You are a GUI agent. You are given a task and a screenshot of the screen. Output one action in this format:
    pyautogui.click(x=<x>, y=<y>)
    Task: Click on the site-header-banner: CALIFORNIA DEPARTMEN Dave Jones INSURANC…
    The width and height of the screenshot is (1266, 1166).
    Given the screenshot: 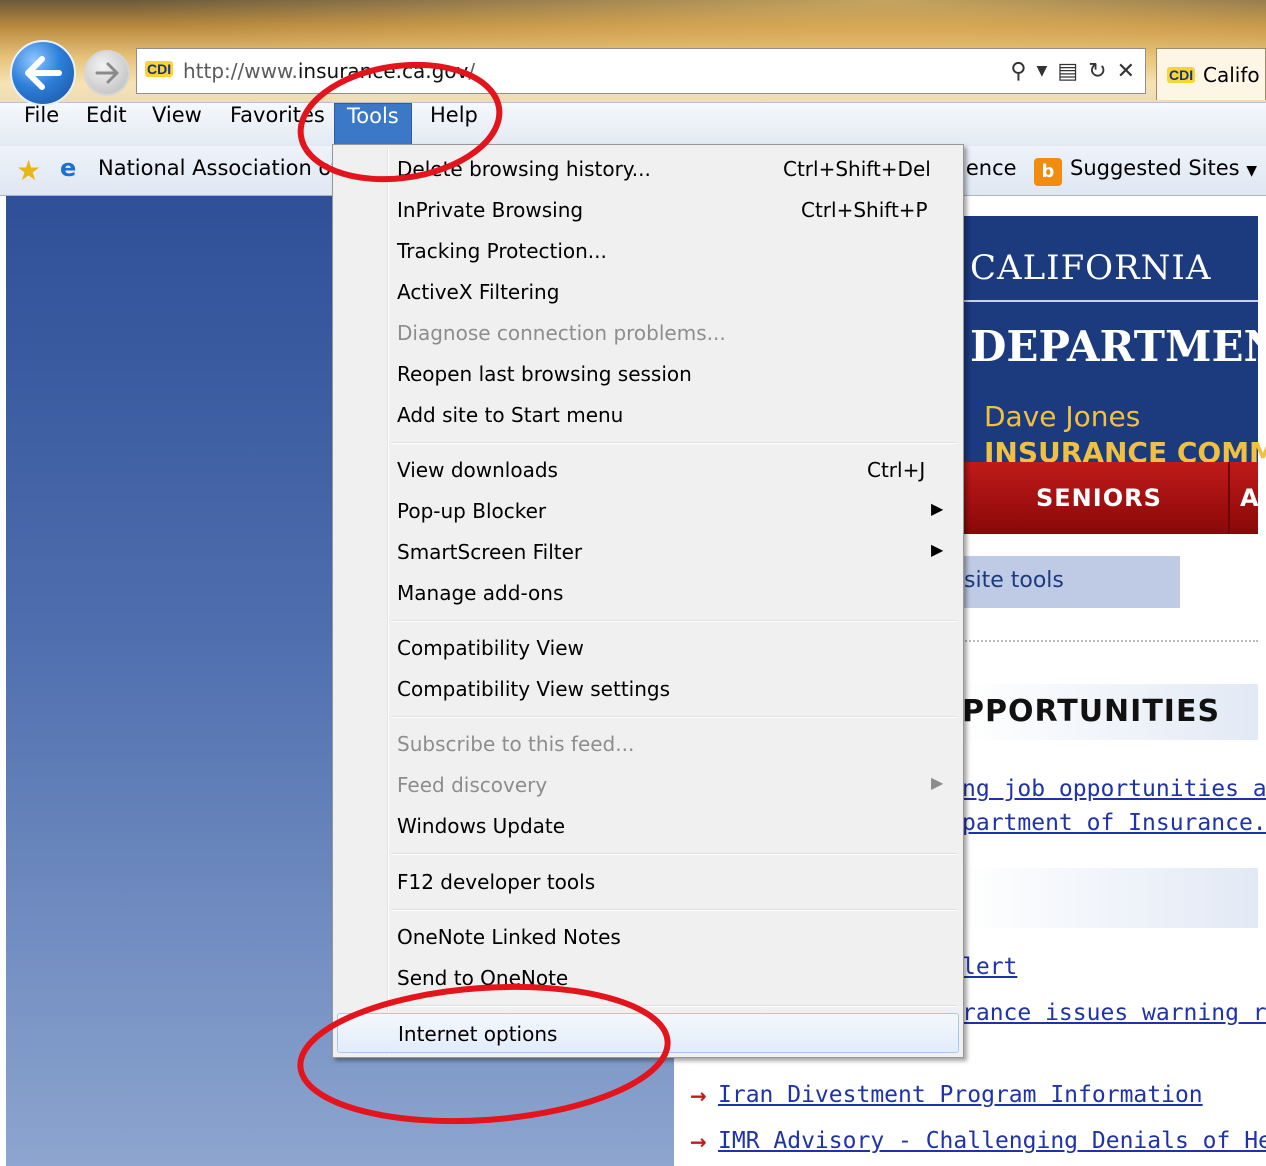 What is the action you would take?
    pyautogui.click(x=1114, y=342)
    